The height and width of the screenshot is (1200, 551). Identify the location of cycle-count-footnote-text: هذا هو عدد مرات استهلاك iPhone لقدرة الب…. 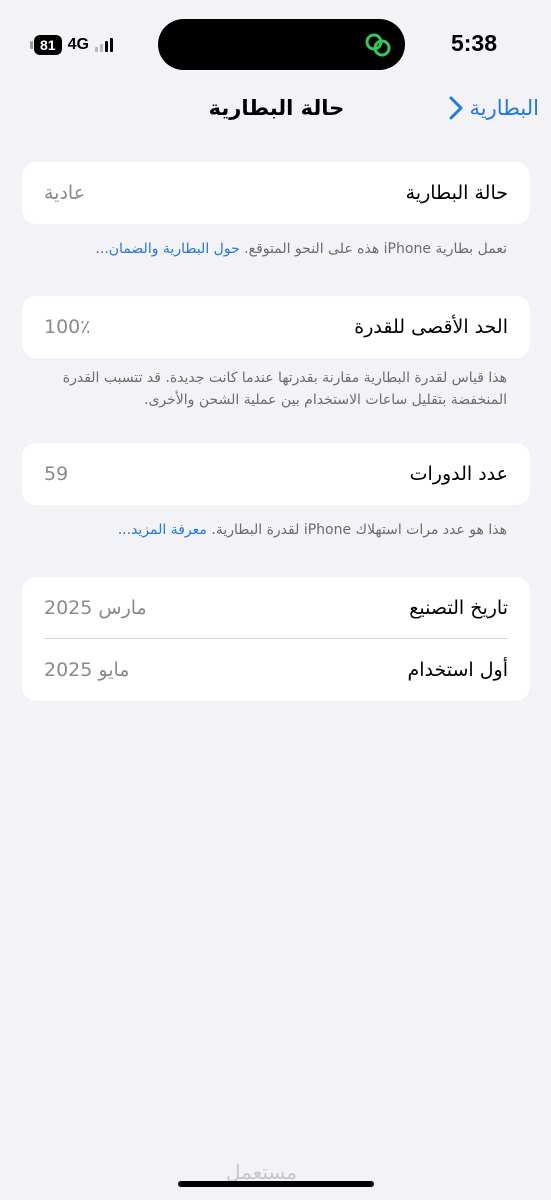
(356, 530).